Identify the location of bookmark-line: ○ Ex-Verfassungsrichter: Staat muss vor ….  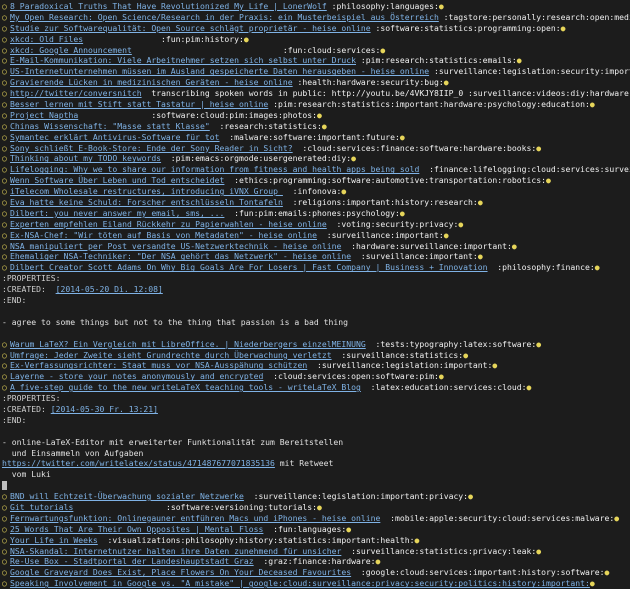
(315, 365).